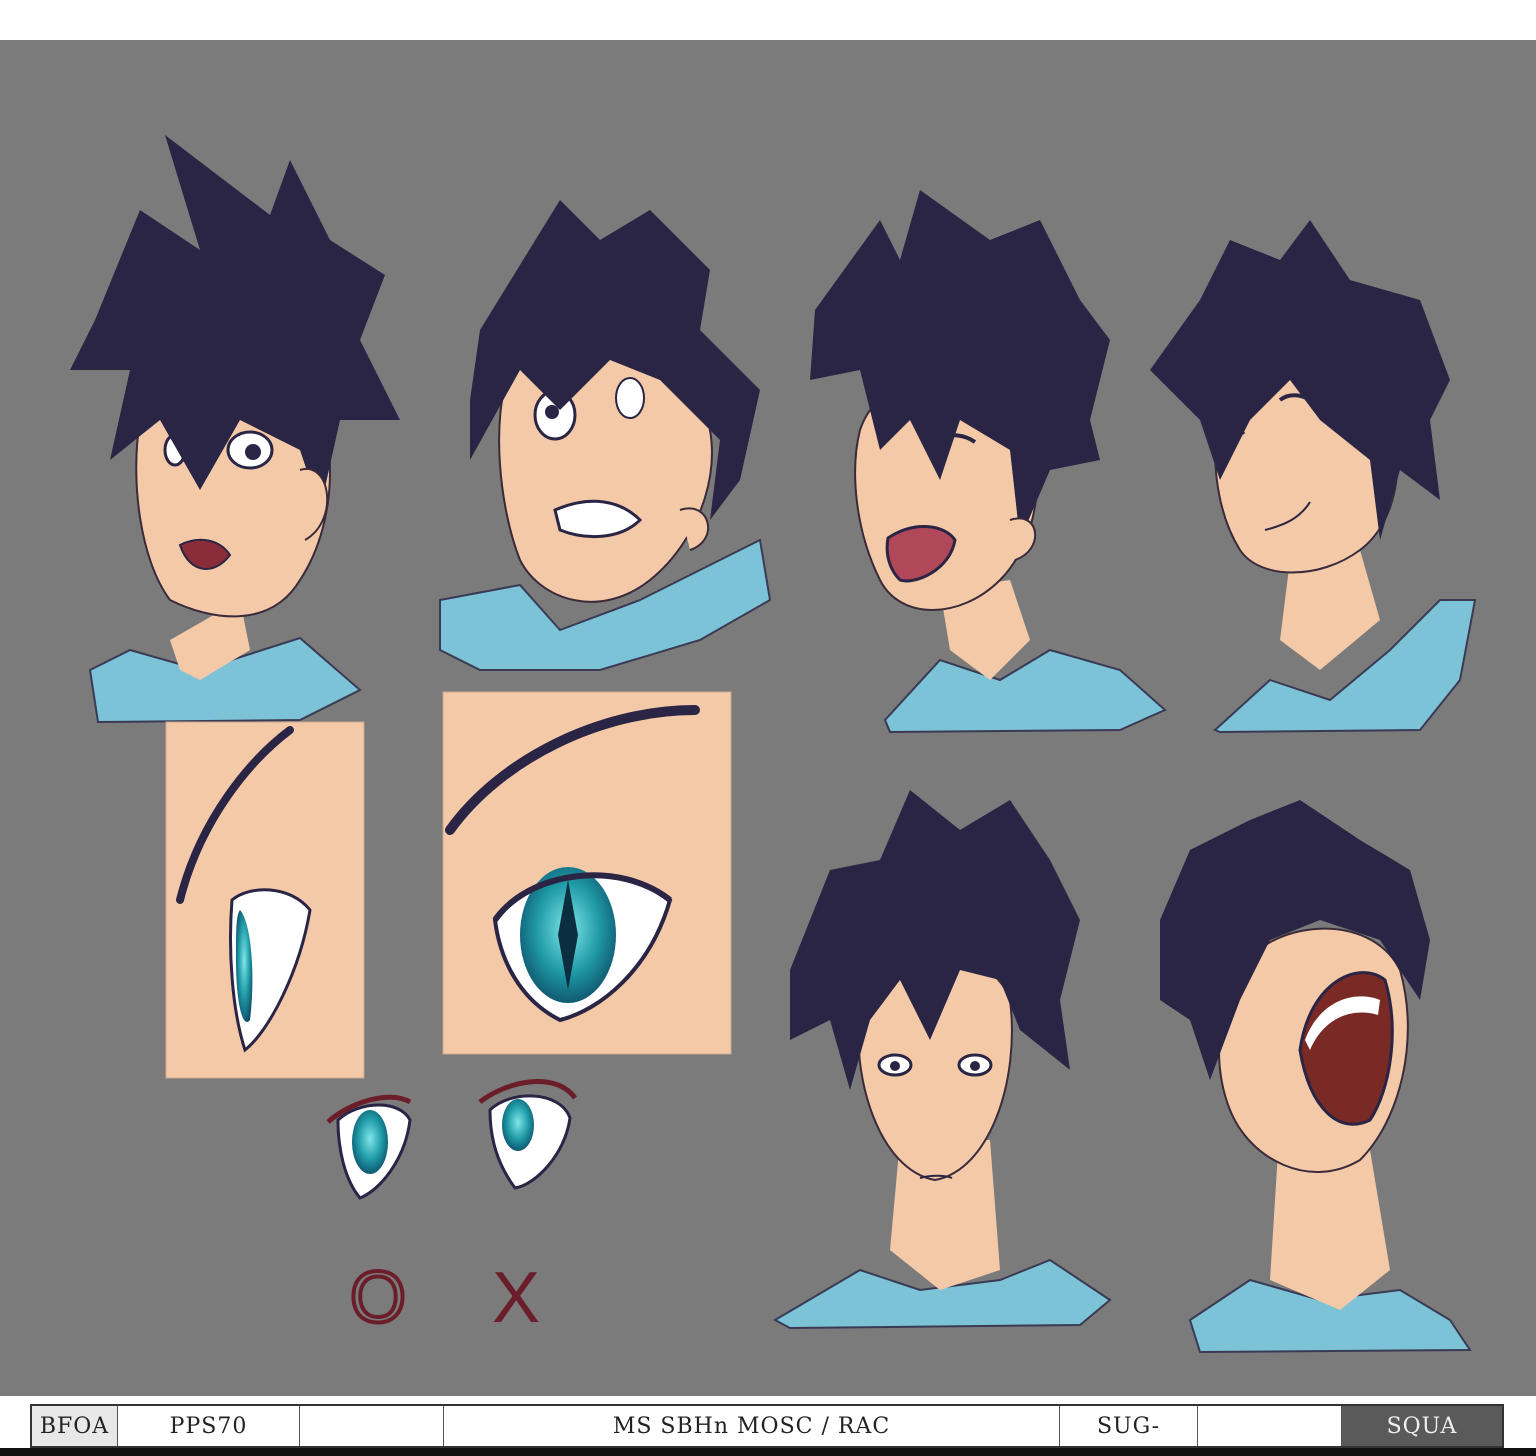 Image resolution: width=1536 pixels, height=1456 pixels. I want to click on head-screaming, so click(1316, 1077).